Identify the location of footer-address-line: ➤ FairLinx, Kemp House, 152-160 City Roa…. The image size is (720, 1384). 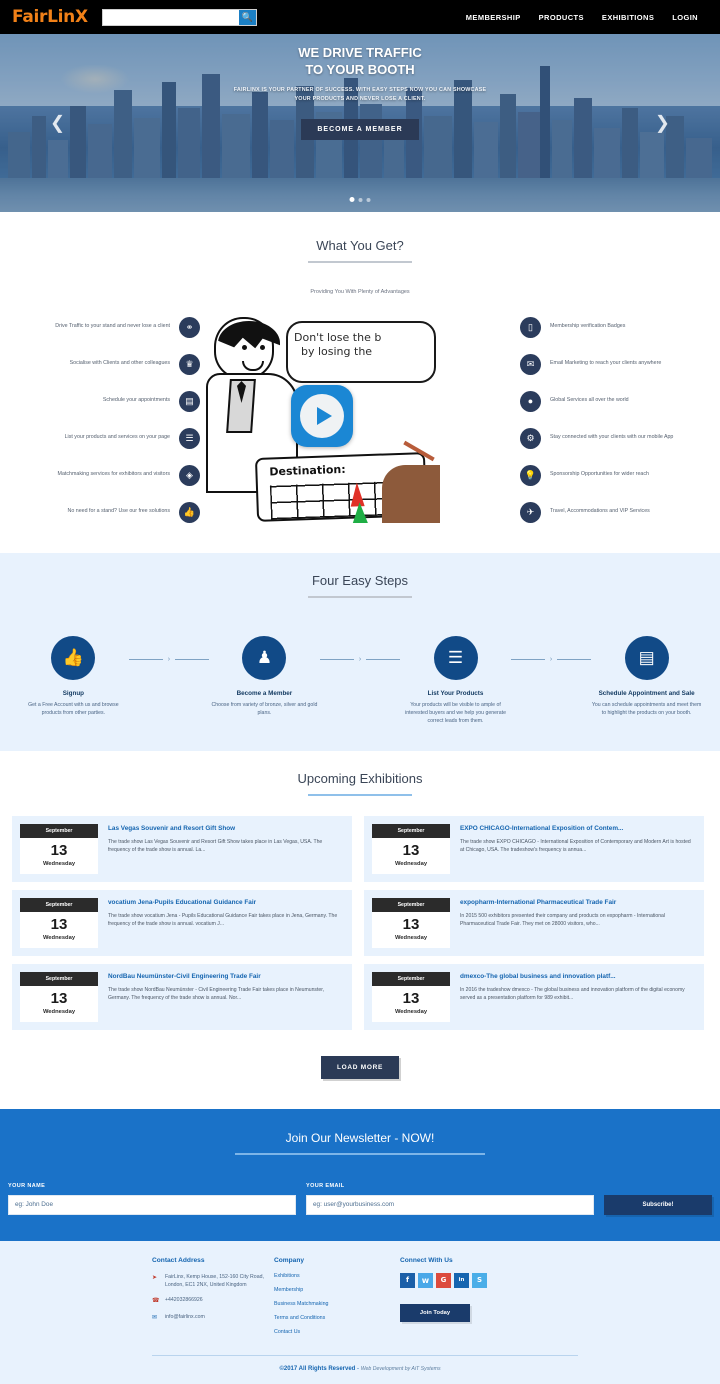
(213, 1281).